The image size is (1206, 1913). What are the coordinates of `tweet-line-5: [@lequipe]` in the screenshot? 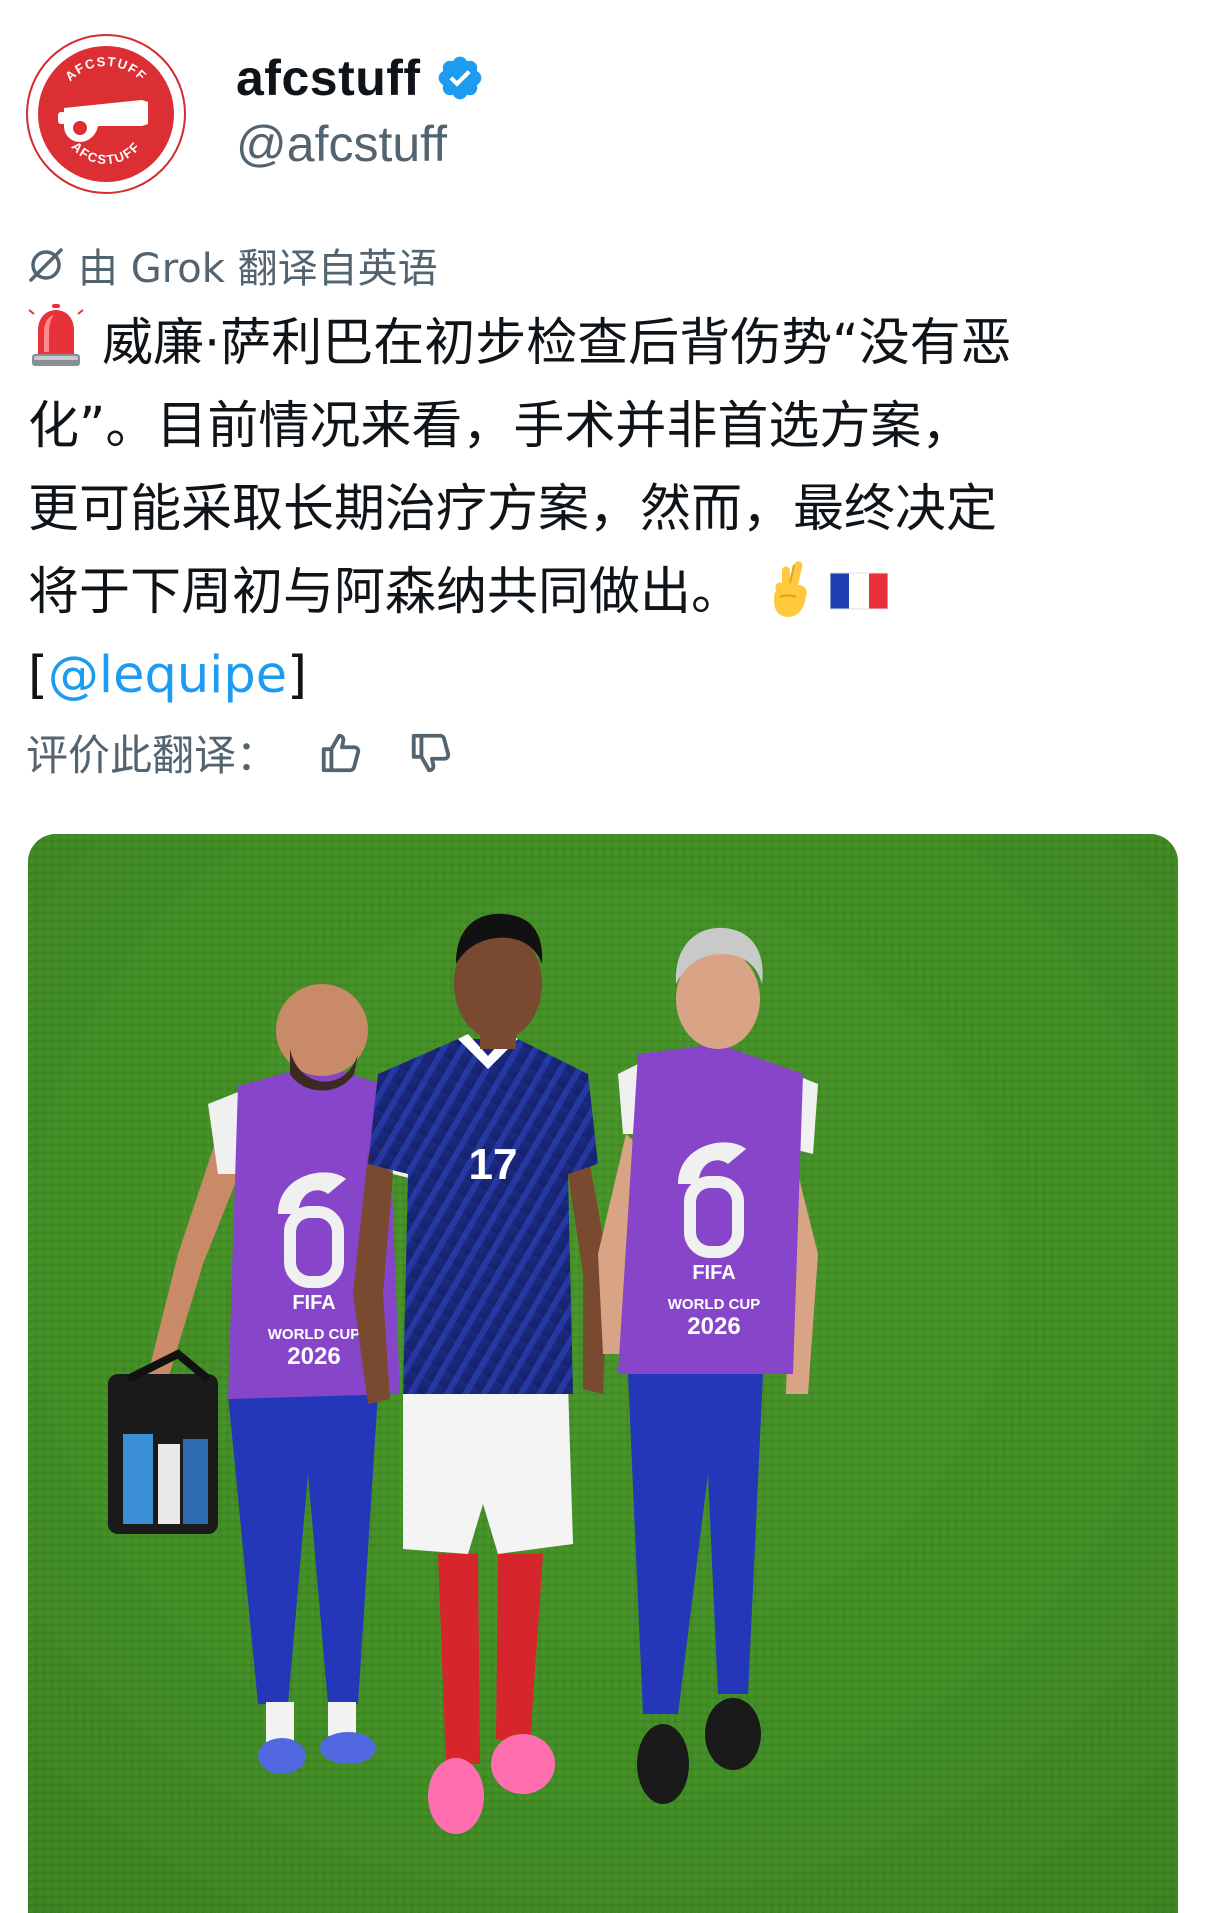 It's located at (608, 675).